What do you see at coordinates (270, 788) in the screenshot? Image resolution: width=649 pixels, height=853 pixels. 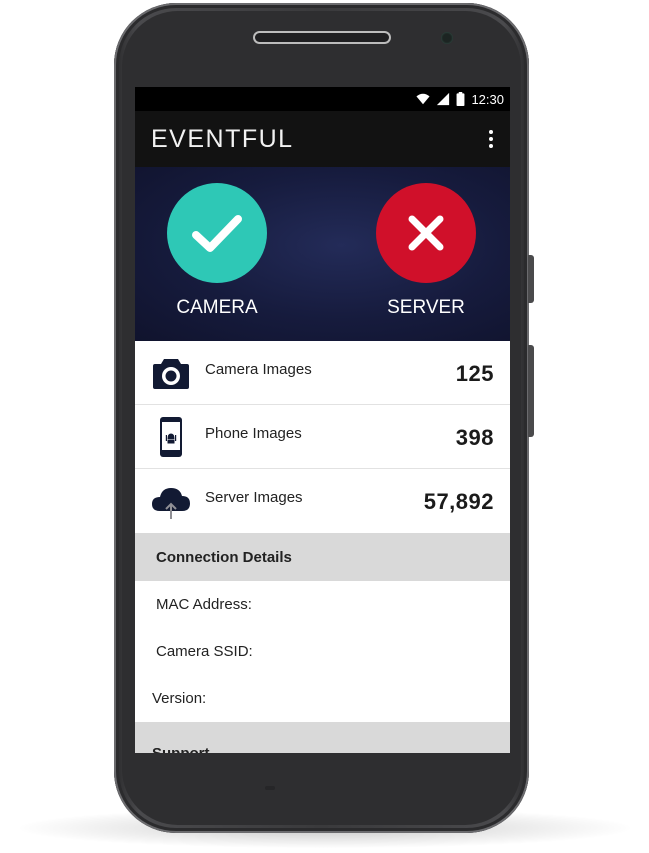 I see `bottom-microphone` at bounding box center [270, 788].